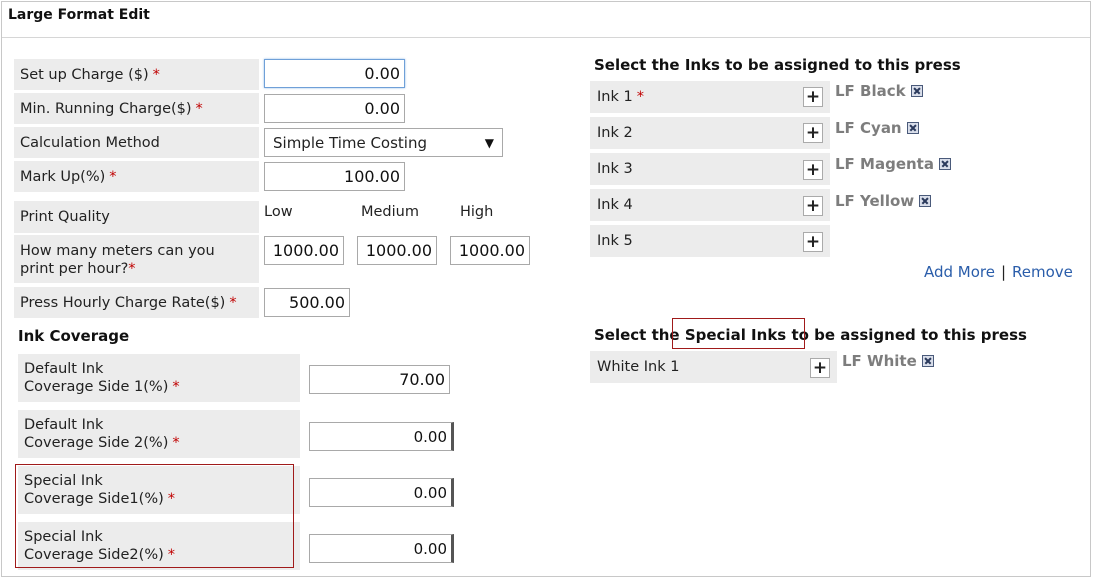 The image size is (1093, 579). What do you see at coordinates (390, 212) in the screenshot?
I see `quality-medium-header: Medium` at bounding box center [390, 212].